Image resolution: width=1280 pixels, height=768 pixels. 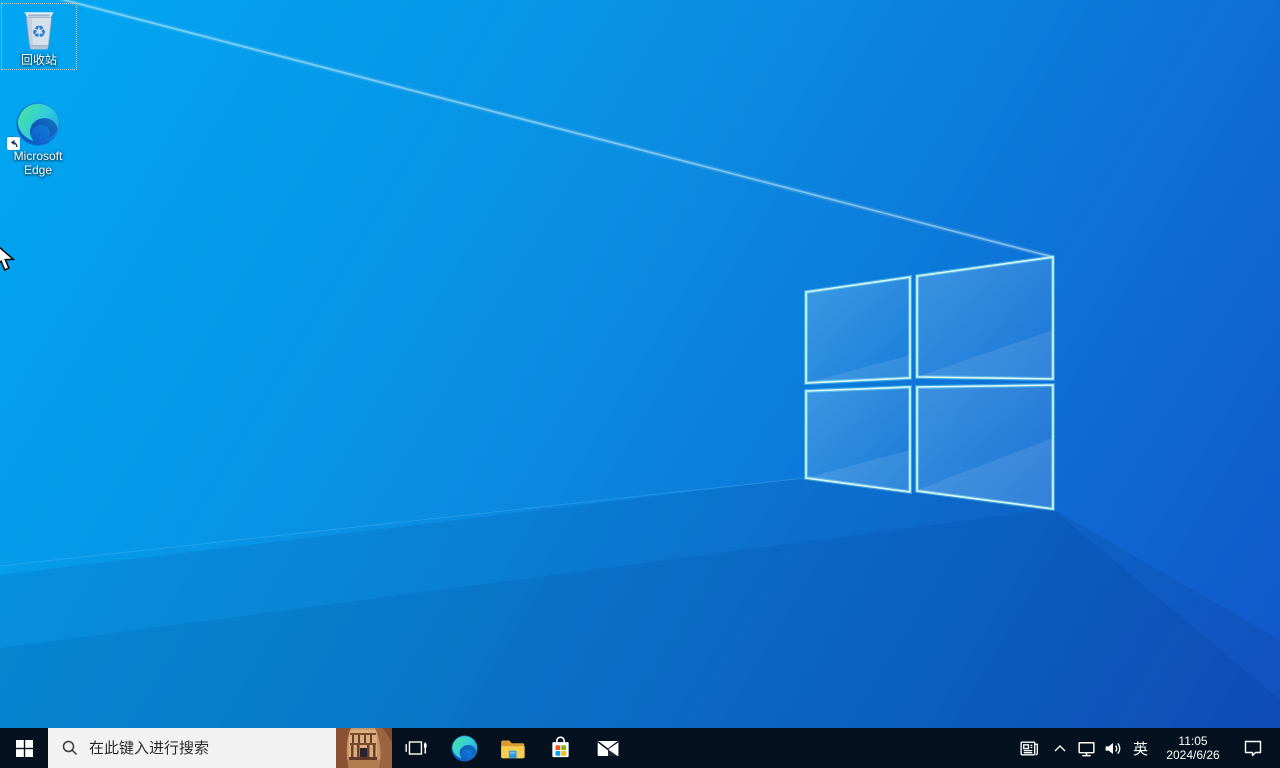 I want to click on taskbar-clock: 11:05 2024/6/26, so click(x=1193, y=748).